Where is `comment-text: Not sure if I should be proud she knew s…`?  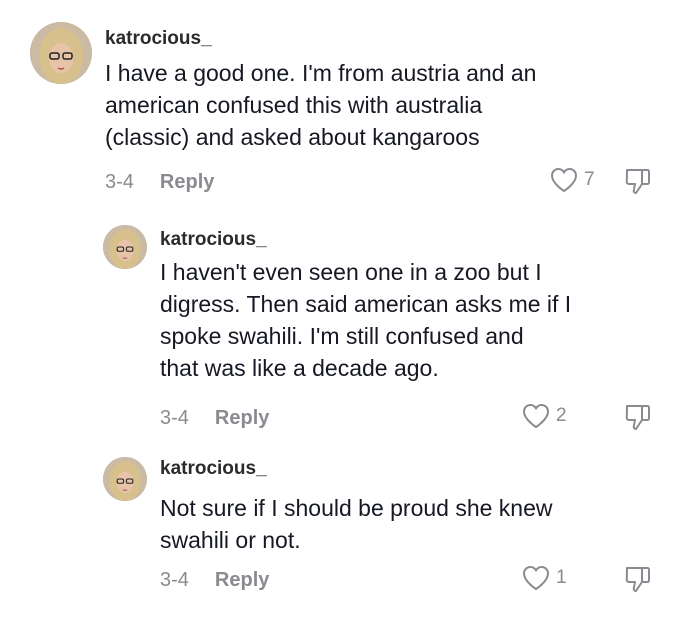 comment-text: Not sure if I should be proud she knew s… is located at coordinates (356, 524).